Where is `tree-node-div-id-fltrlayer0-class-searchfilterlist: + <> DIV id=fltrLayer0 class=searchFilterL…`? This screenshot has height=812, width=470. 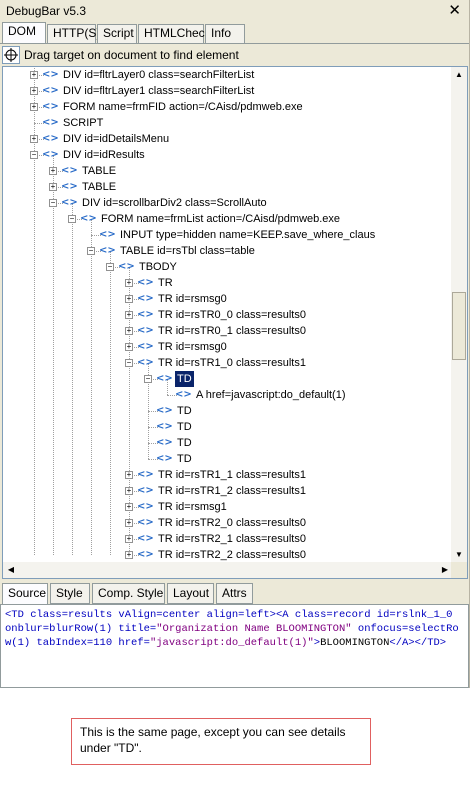 tree-node-div-id-fltrlayer0-class-searchfilterlist: + <> DIV id=fltrLayer0 class=searchFilterL… is located at coordinates (228, 75).